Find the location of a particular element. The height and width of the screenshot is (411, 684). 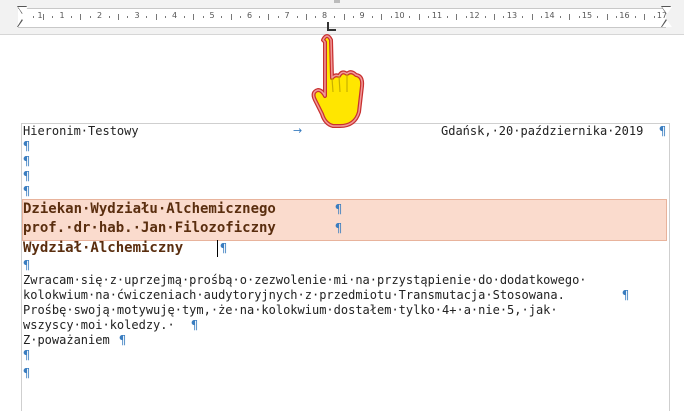

ruler-number: 2 is located at coordinates (99, 15).